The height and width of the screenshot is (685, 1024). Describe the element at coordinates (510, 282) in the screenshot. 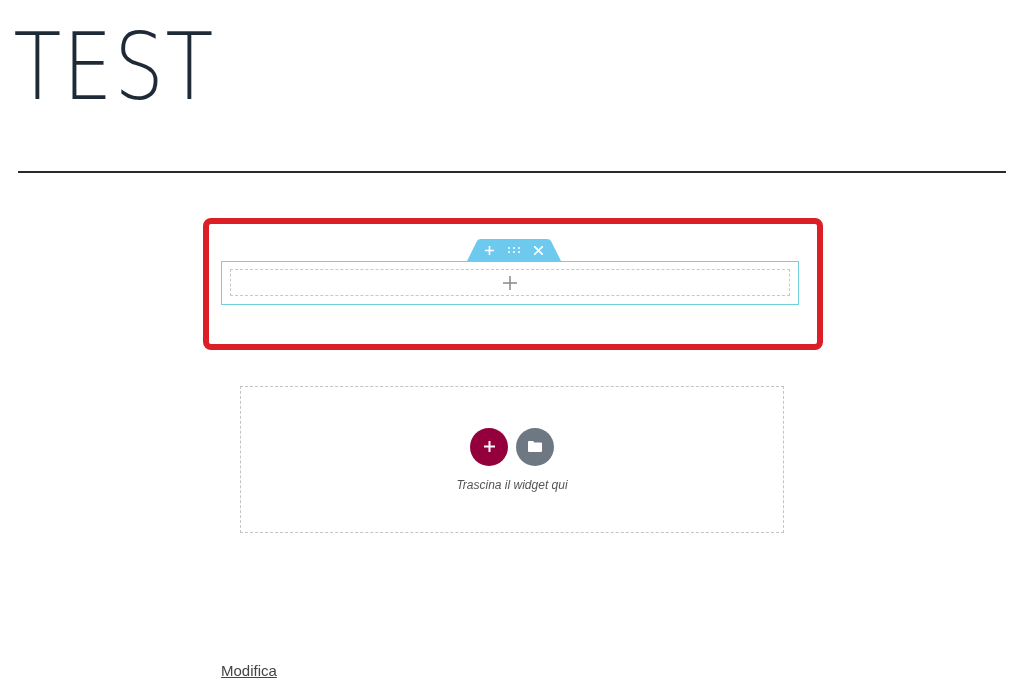

I see `add-column-icon` at that location.